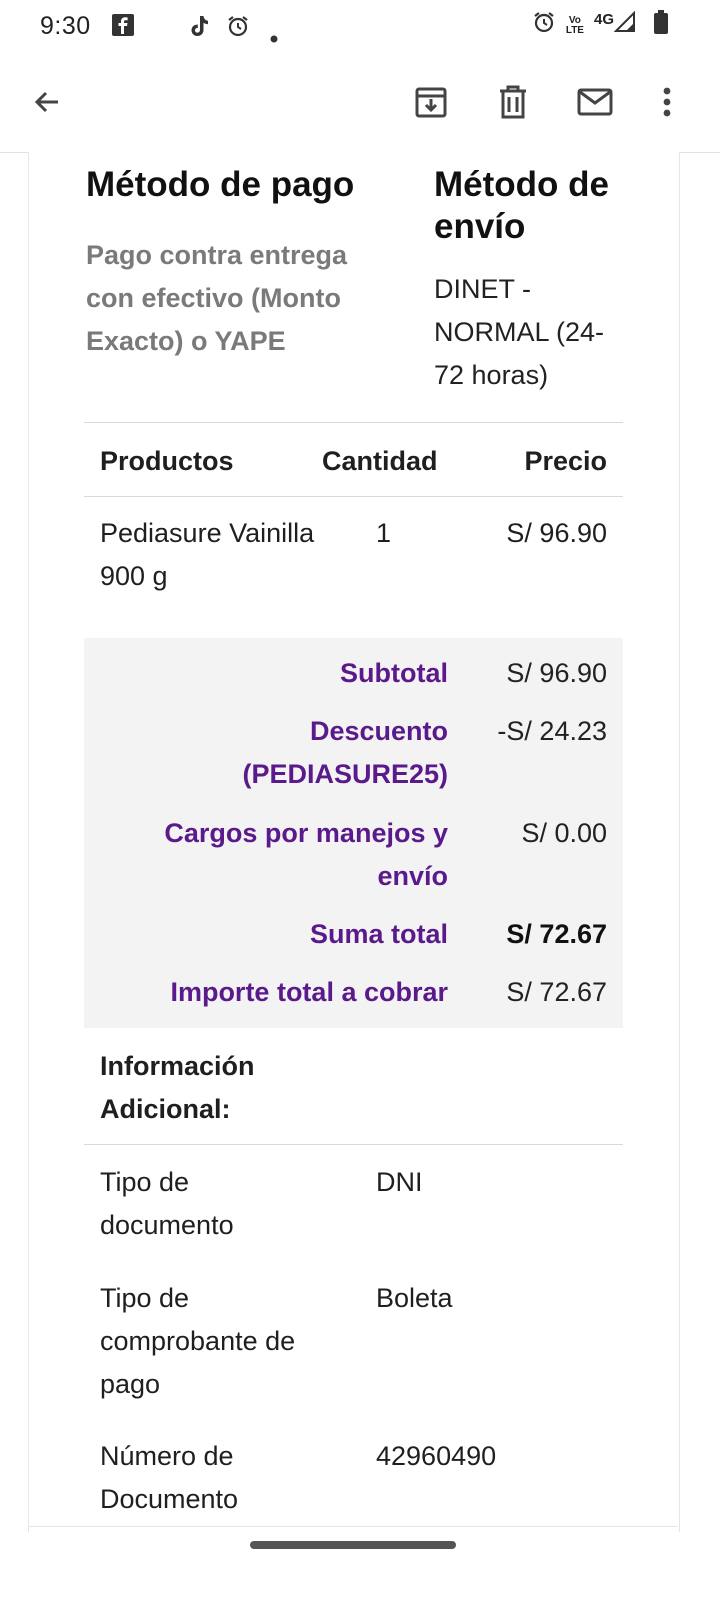  I want to click on volte-top-text: Vo, so click(574, 20).